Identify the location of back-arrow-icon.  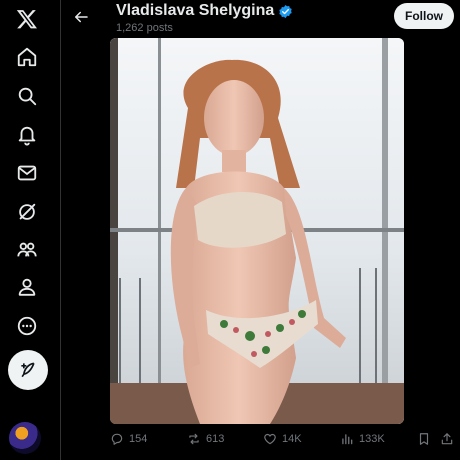
(81, 17).